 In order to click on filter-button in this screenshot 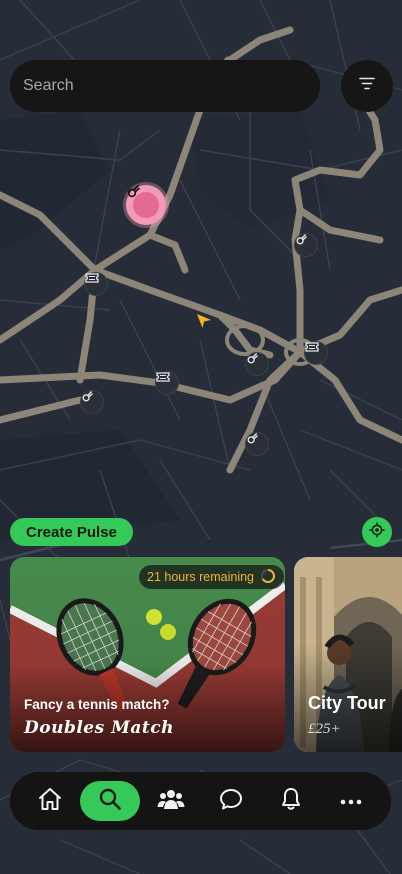, I will do `click(367, 86)`.